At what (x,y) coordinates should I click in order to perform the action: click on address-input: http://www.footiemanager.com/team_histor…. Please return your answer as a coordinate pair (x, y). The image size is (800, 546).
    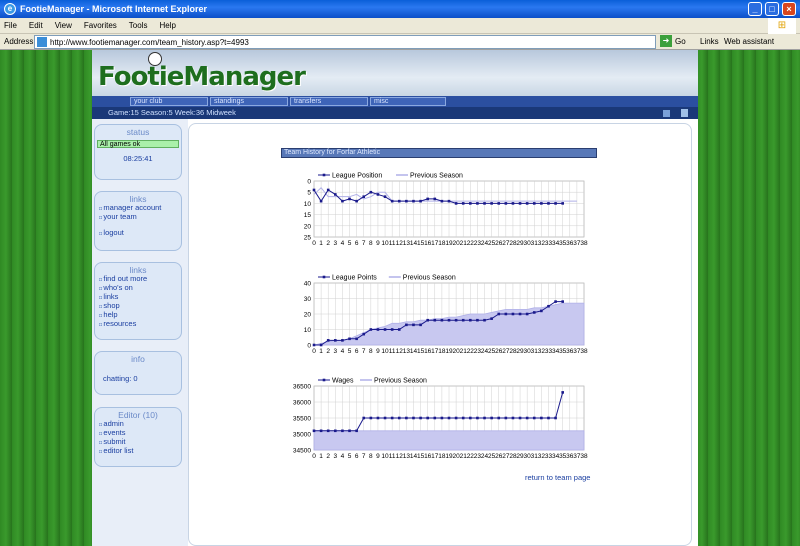
    Looking at the image, I should click on (345, 42).